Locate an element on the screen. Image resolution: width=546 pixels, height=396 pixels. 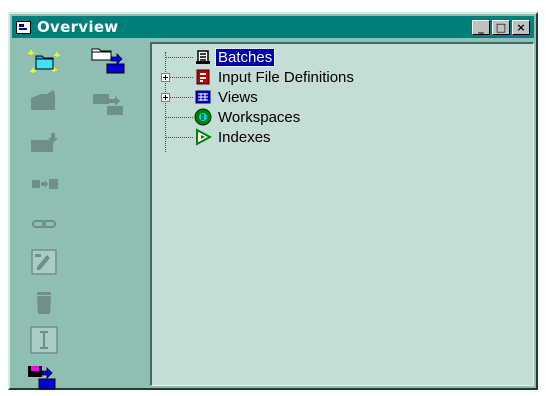
edit-form-icon is located at coordinates (44, 262).